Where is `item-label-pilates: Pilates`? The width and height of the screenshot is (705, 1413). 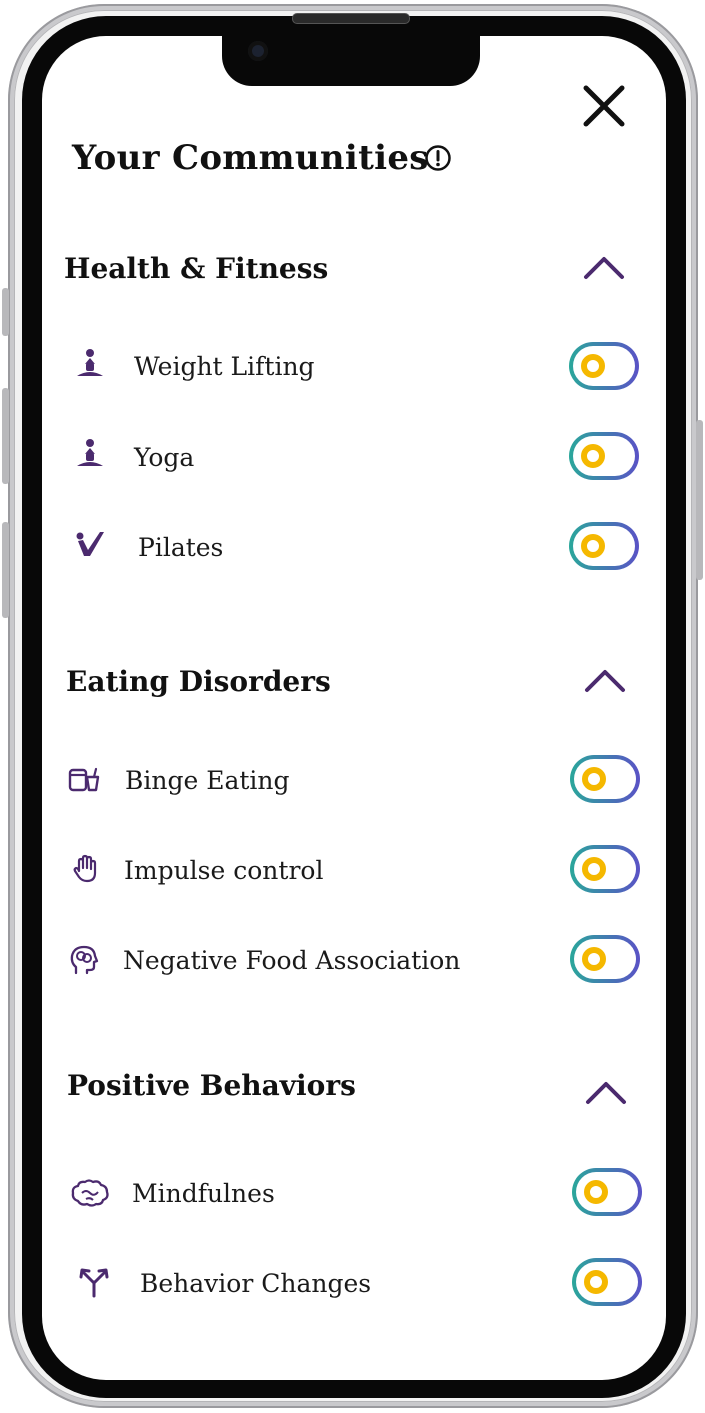 item-label-pilates: Pilates is located at coordinates (181, 547).